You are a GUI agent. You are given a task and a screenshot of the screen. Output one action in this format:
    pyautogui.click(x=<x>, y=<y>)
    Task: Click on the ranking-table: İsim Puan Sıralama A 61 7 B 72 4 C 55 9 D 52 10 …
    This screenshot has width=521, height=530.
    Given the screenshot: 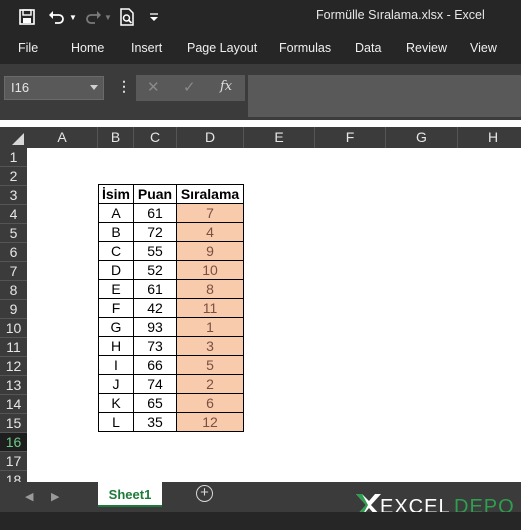 What is the action you would take?
    pyautogui.click(x=171, y=308)
    